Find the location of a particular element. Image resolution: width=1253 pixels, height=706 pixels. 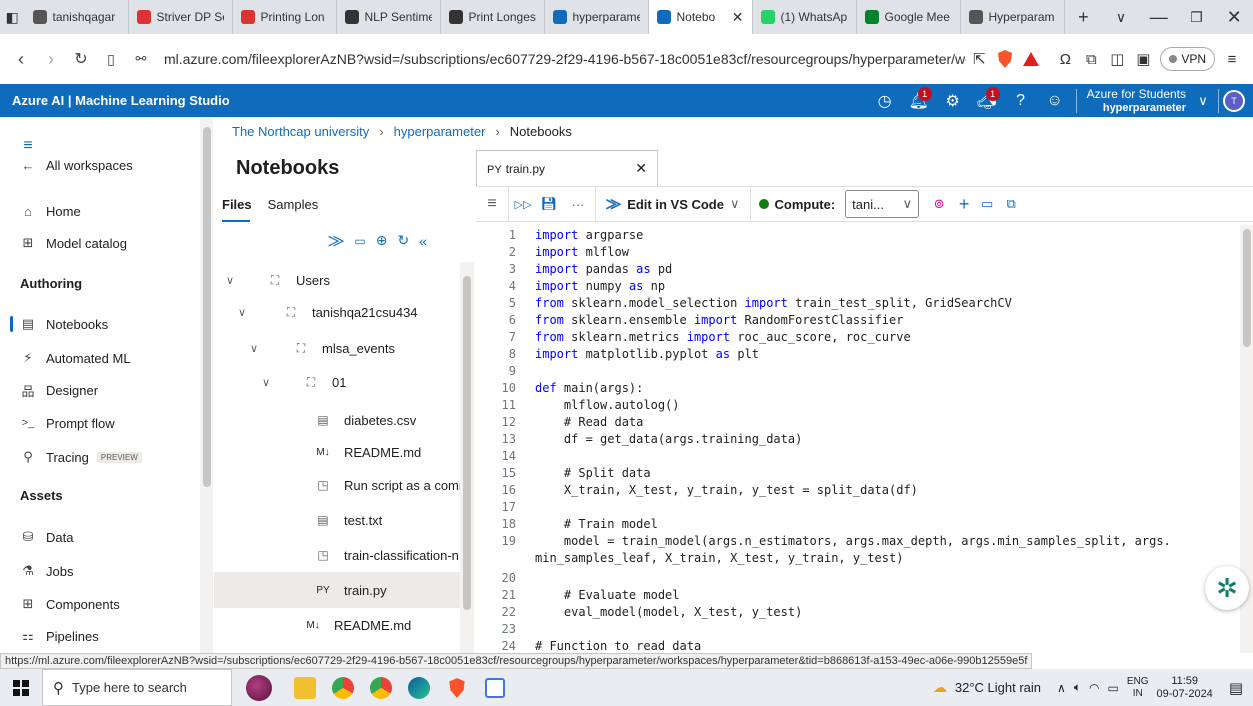

tray-chevron-up-icon: ∧ is located at coordinates (1061, 688).